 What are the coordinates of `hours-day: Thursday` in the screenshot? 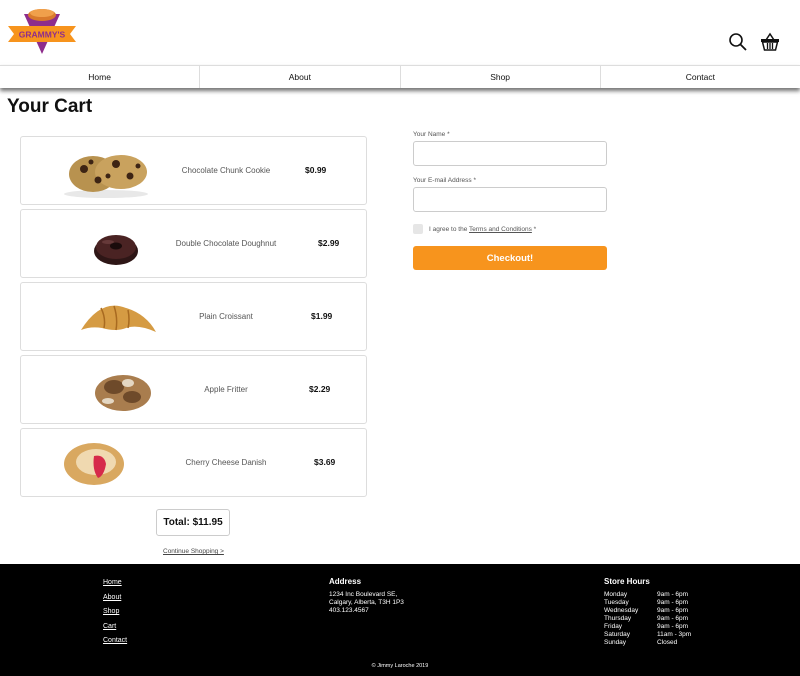 It's located at (618, 618).